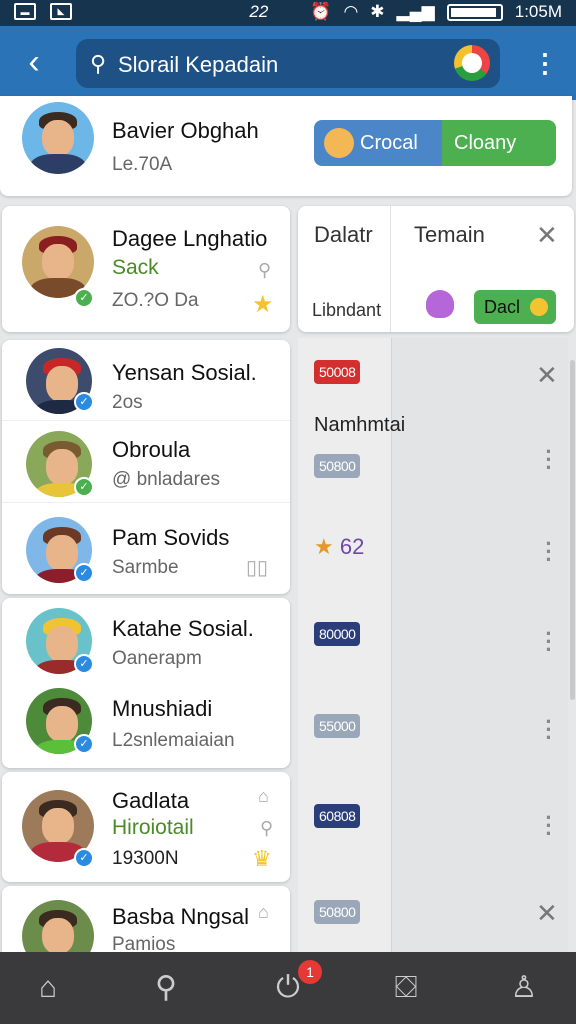 The height and width of the screenshot is (1024, 576). Describe the element at coordinates (337, 634) in the screenshot. I see `value-badge: 80000` at that location.